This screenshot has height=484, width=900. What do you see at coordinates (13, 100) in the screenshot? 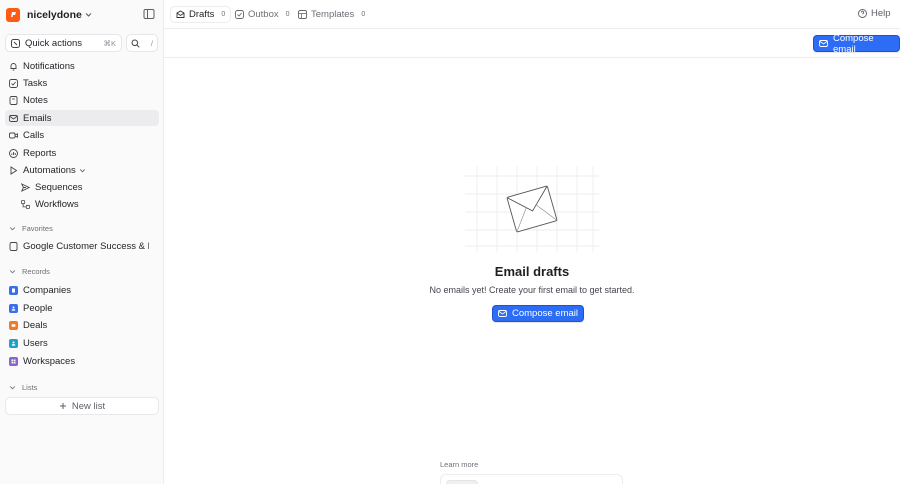
I see `note-icon` at bounding box center [13, 100].